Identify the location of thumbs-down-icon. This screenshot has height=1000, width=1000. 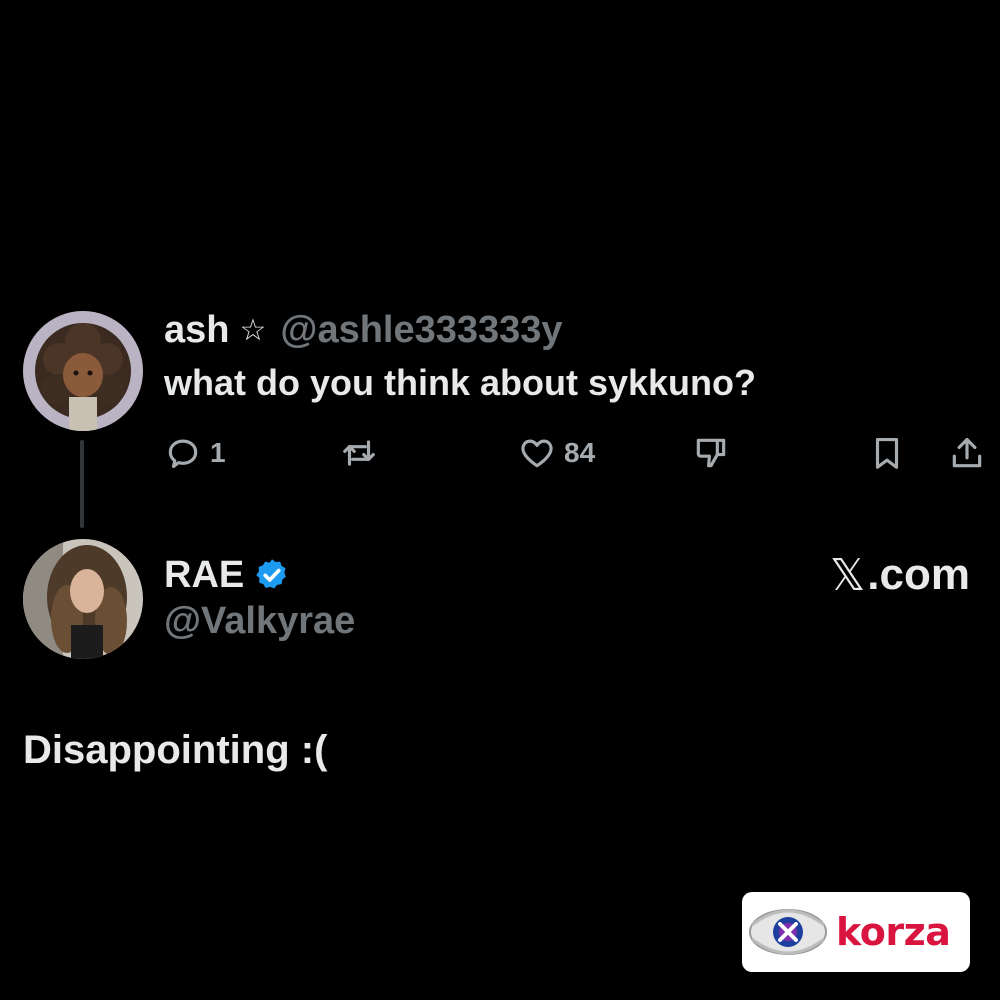
(711, 453).